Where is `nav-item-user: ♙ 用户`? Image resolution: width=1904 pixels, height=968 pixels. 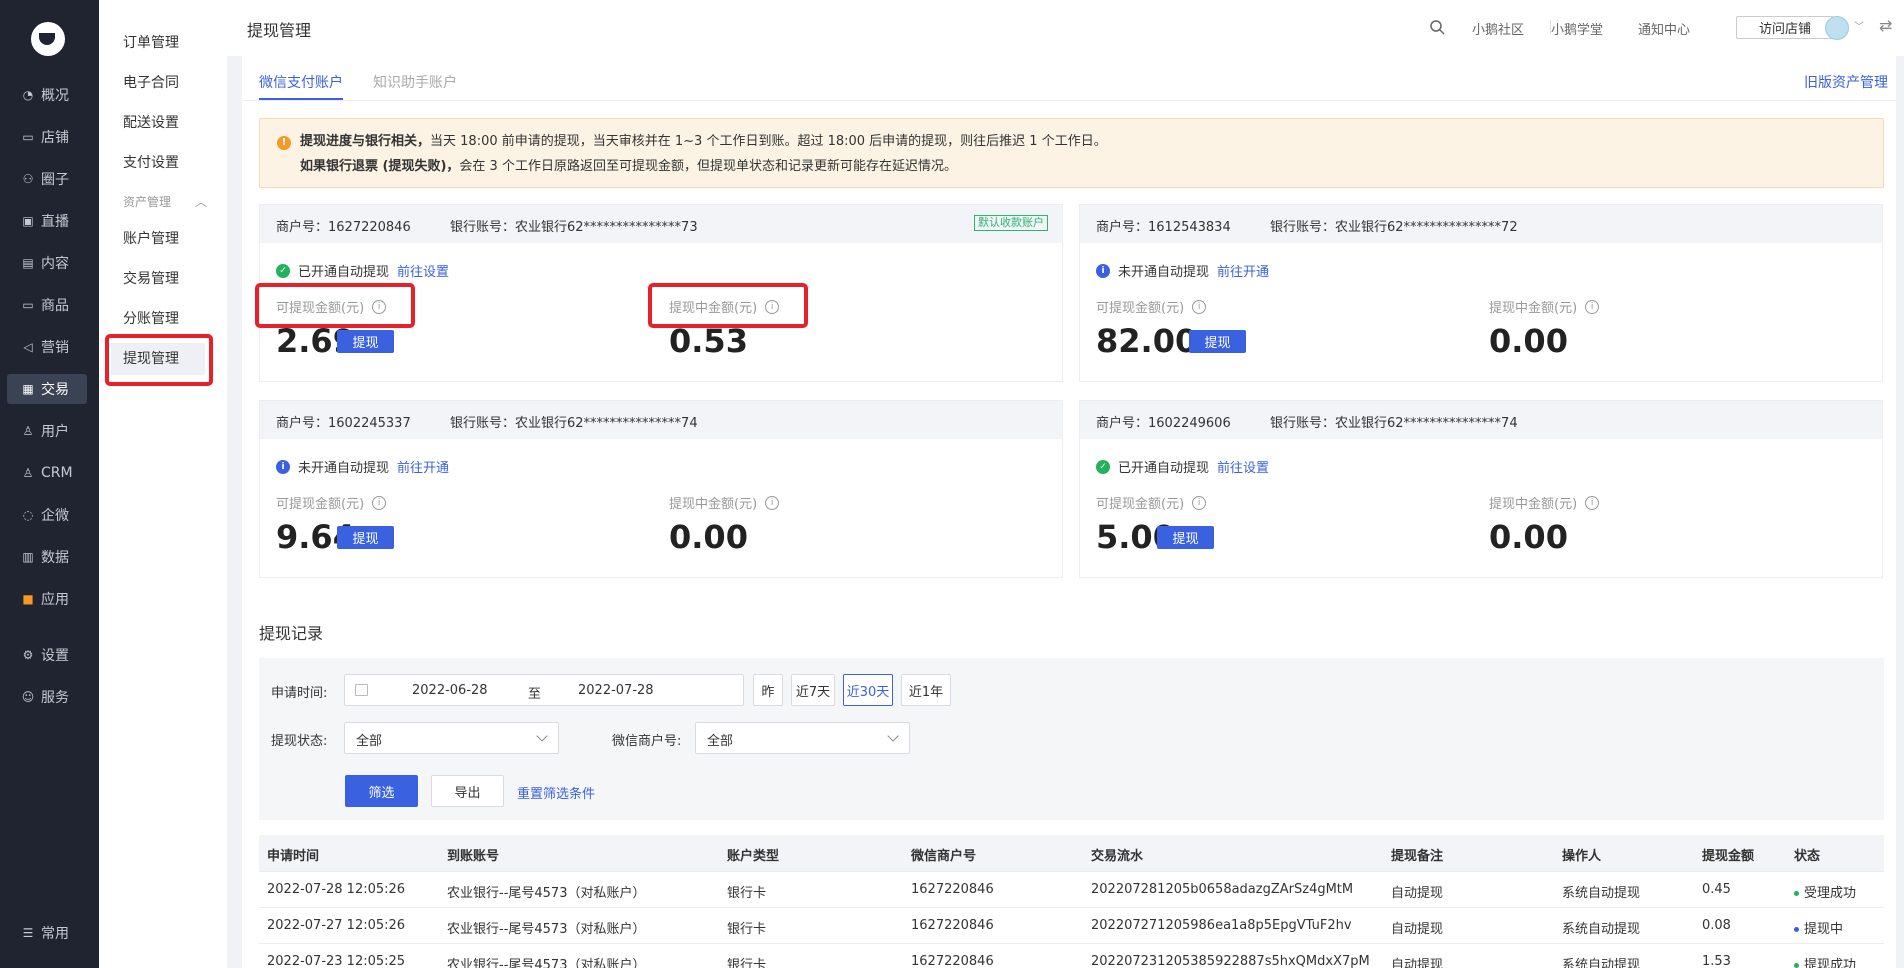 nav-item-user: ♙ 用户 is located at coordinates (47, 431).